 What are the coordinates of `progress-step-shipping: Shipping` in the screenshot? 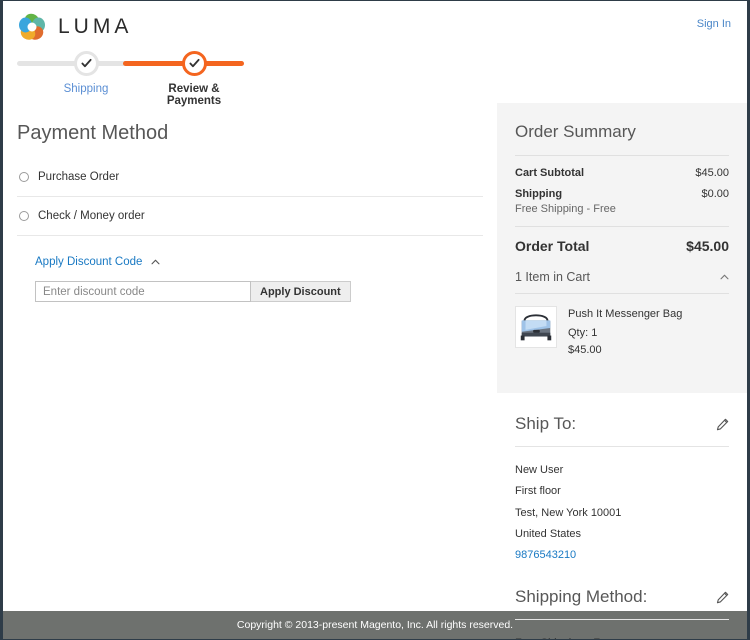 It's located at (86, 71).